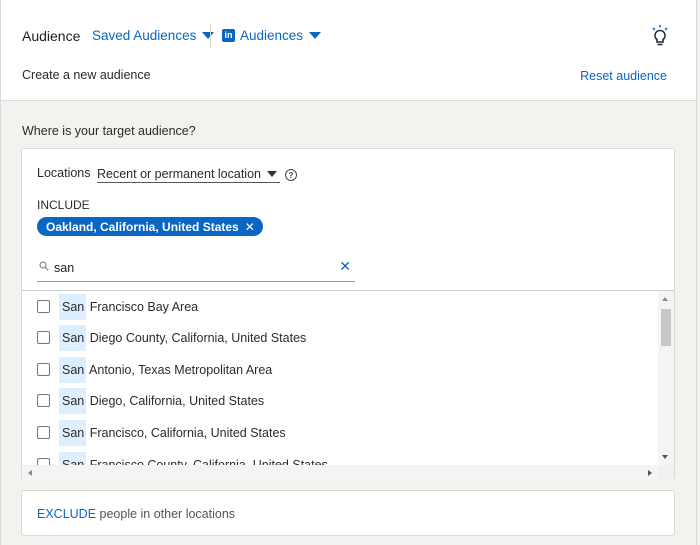 This screenshot has height=545, width=700. I want to click on clear-search-icon: ✕, so click(345, 266).